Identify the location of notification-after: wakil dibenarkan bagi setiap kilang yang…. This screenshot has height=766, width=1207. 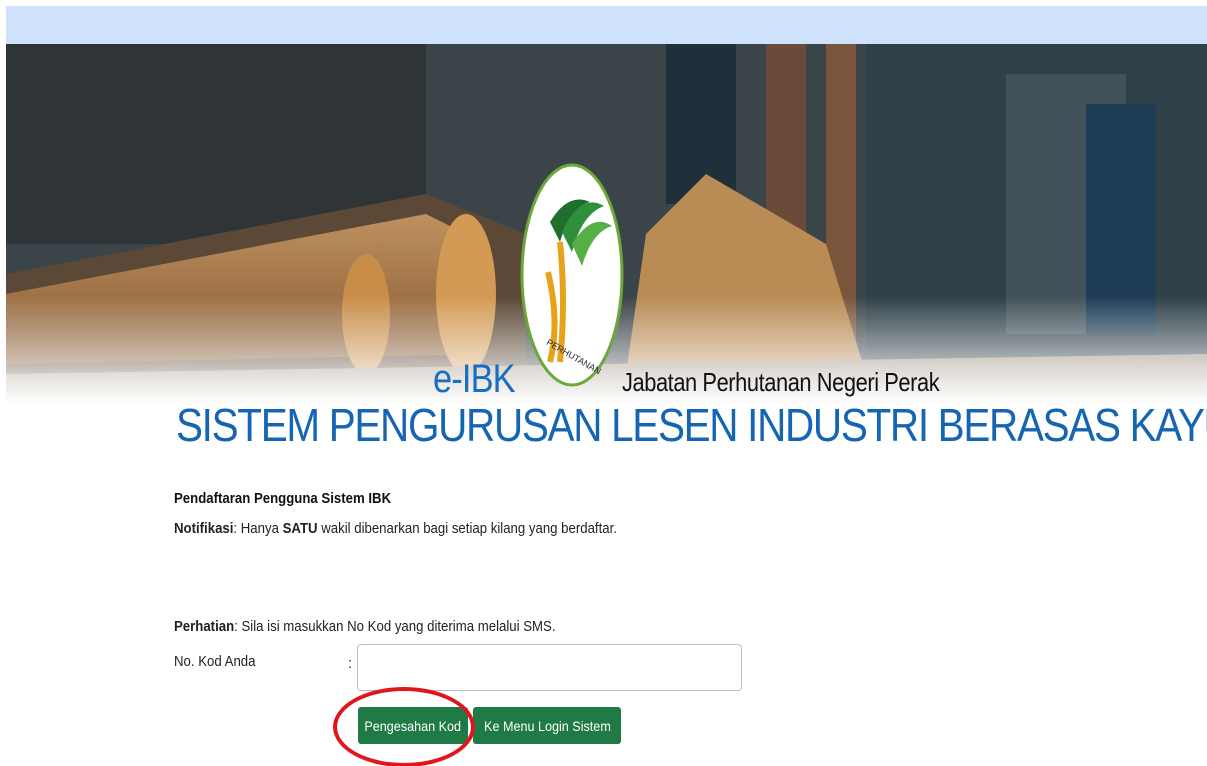
(467, 528).